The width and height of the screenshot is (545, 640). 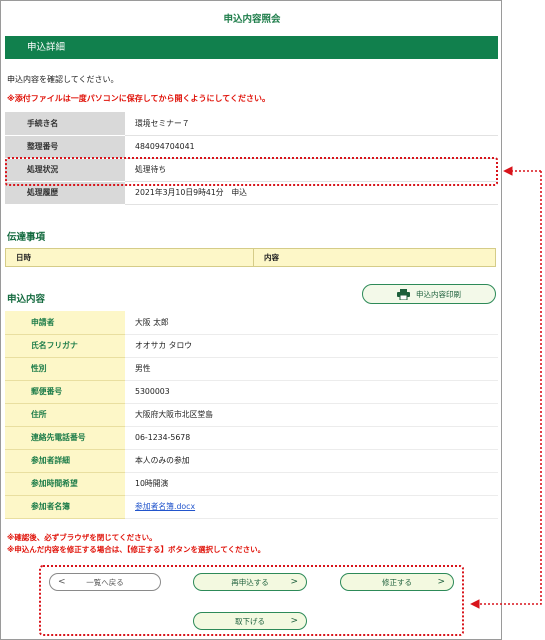 What do you see at coordinates (311, 438) in the screenshot?
I see `field-value: 06-1234-5678` at bounding box center [311, 438].